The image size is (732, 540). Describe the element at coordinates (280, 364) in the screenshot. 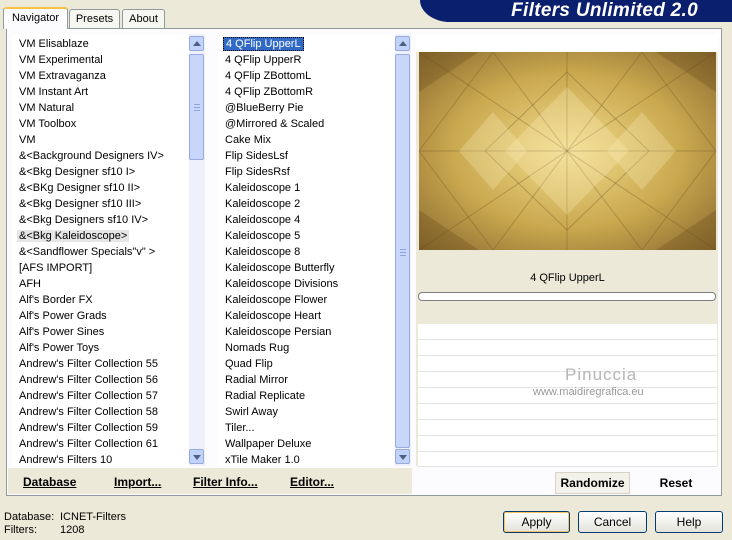

I see `list-item: Quad Flip` at that location.